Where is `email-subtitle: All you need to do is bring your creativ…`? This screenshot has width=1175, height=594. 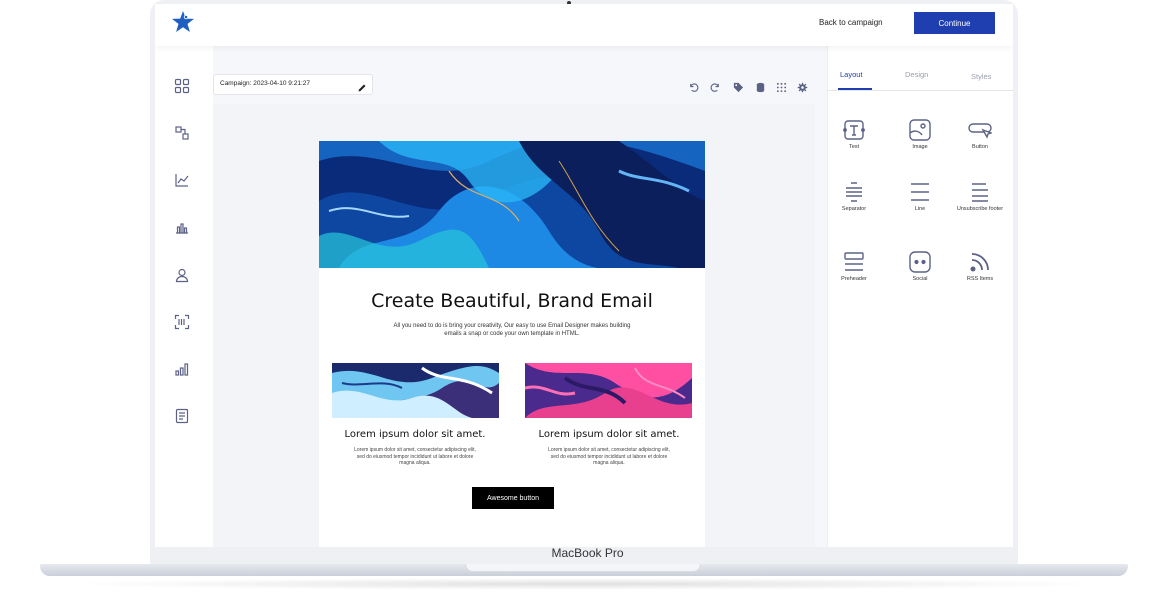 email-subtitle: All you need to do is bring your creativ… is located at coordinates (512, 330).